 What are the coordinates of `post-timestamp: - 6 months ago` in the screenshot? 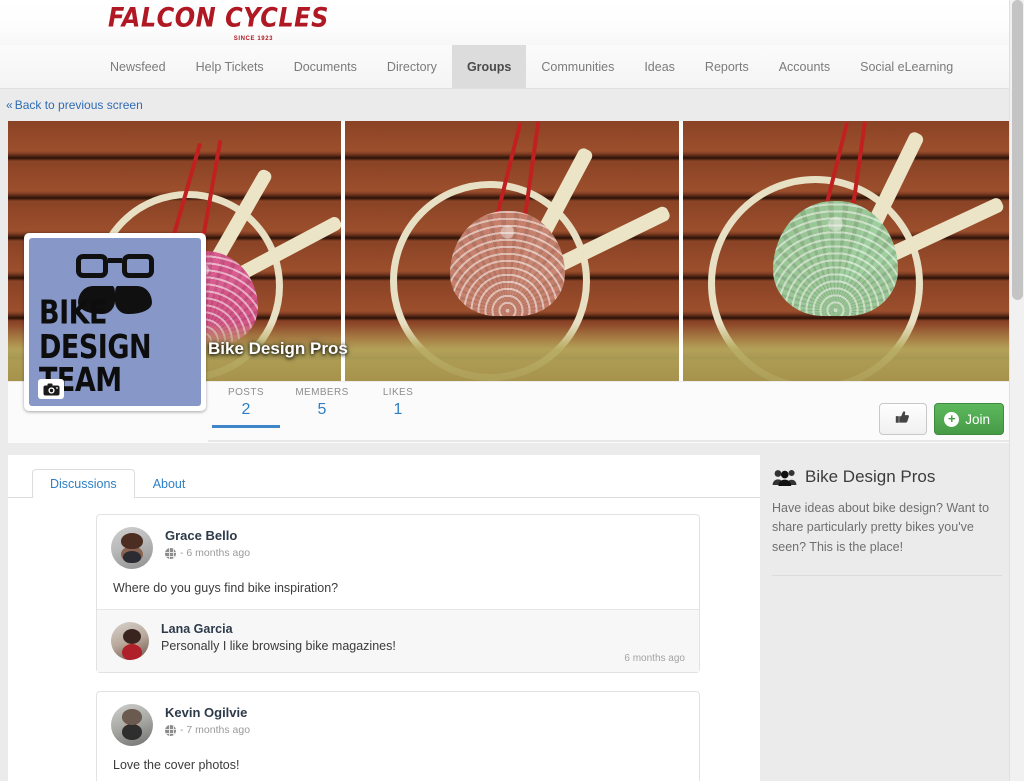 It's located at (207, 553).